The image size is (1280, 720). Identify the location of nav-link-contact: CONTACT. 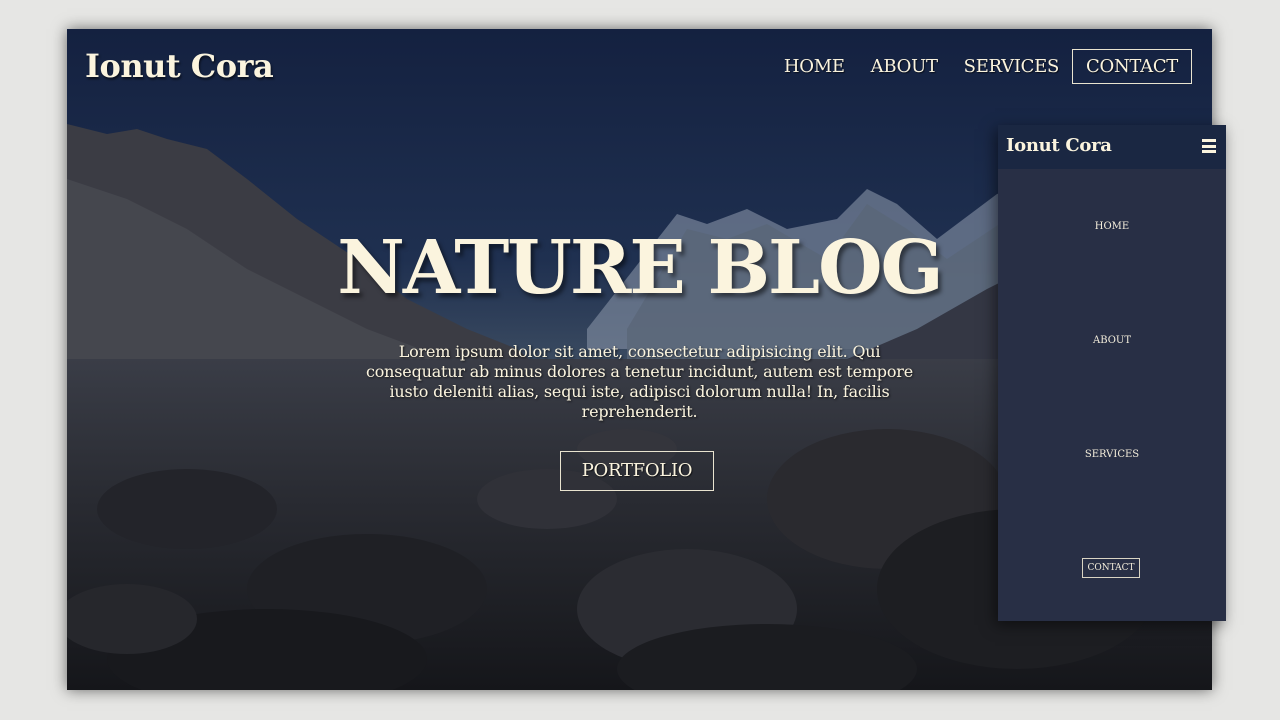
(1132, 66).